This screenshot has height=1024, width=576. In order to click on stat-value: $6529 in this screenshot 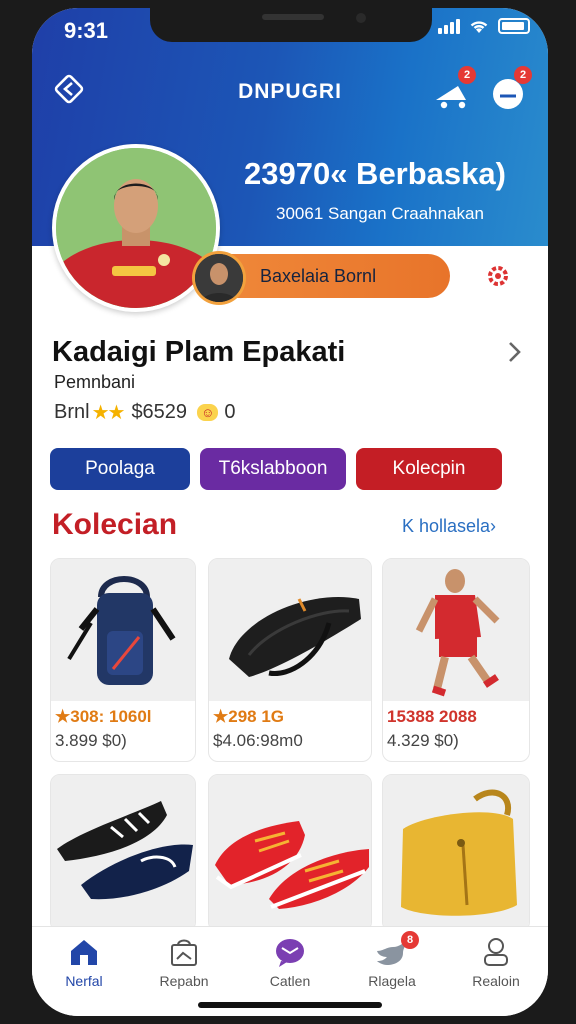, I will do `click(159, 412)`.